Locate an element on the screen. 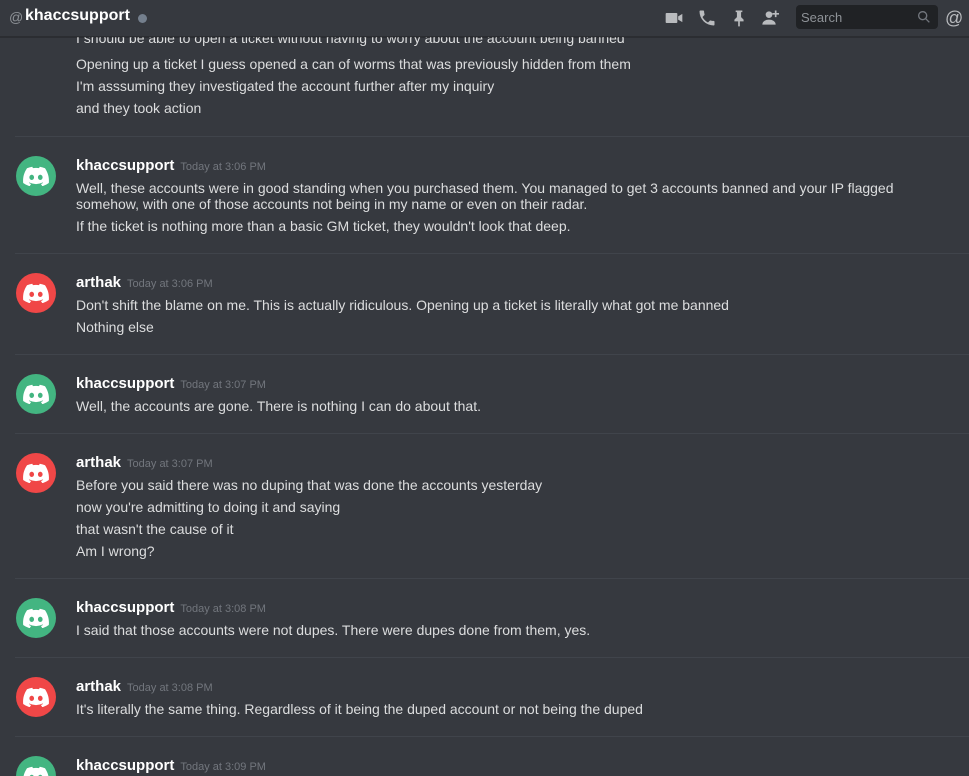  message-header: khaccsupport Today at 3:09 PM is located at coordinates (171, 765).